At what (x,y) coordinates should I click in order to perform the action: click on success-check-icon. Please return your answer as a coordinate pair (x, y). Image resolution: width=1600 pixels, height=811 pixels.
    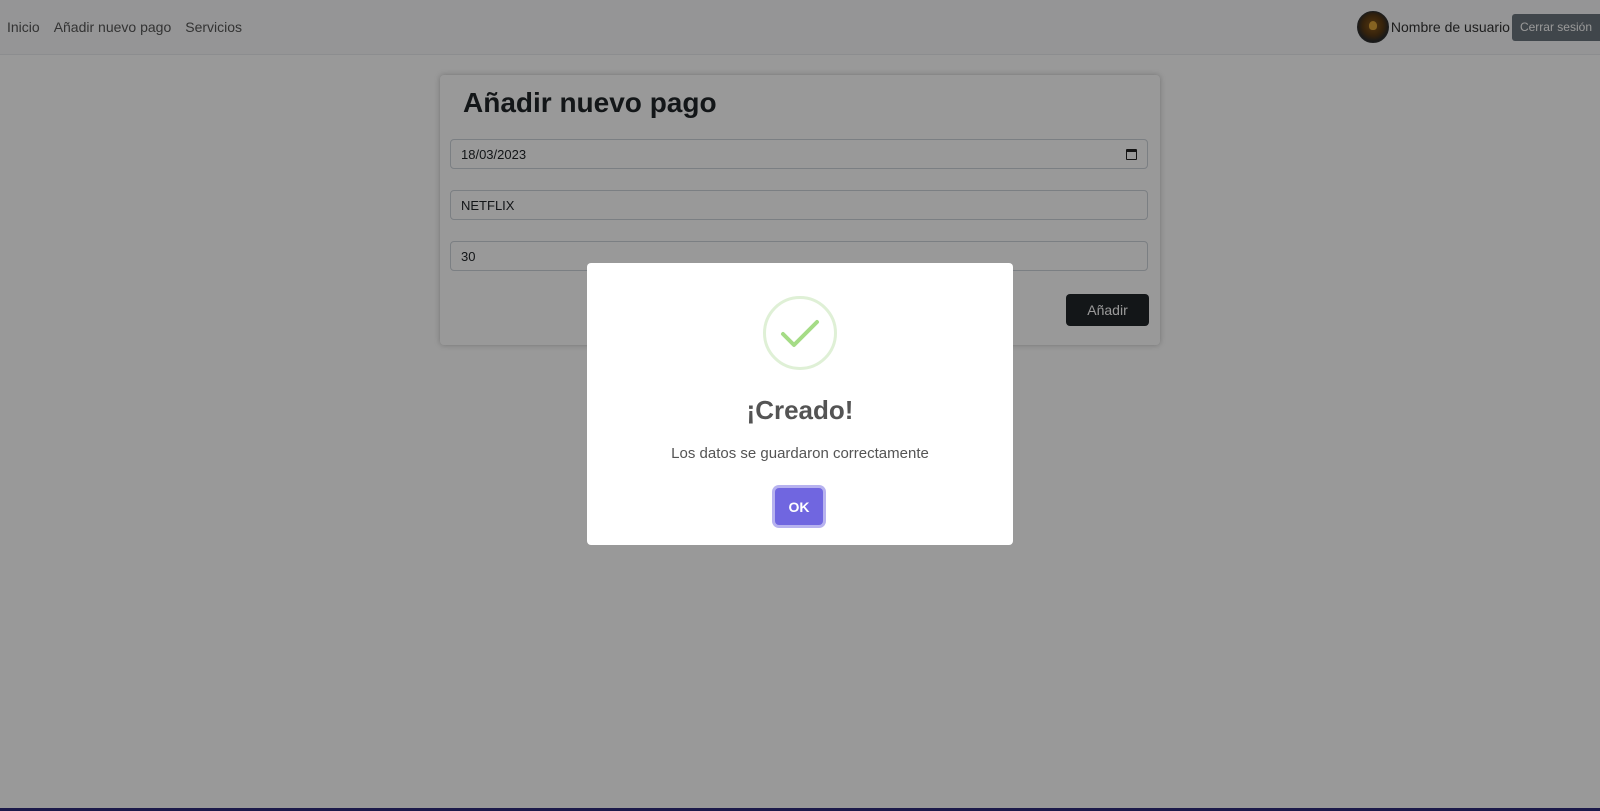
    Looking at the image, I should click on (800, 333).